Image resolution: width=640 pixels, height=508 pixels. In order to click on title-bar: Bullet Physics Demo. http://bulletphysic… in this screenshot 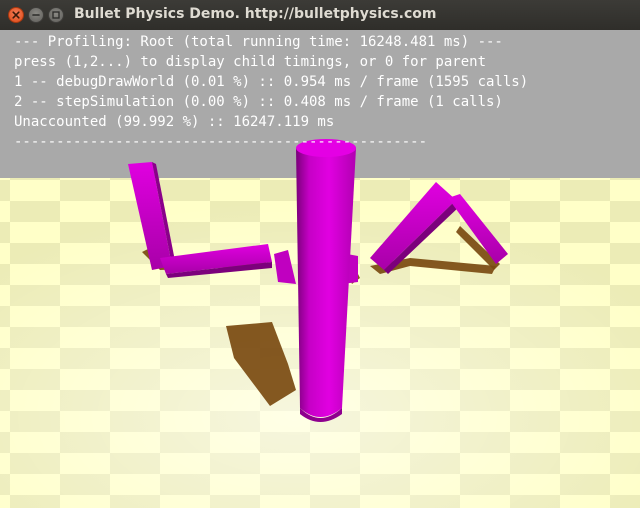, I will do `click(320, 15)`.